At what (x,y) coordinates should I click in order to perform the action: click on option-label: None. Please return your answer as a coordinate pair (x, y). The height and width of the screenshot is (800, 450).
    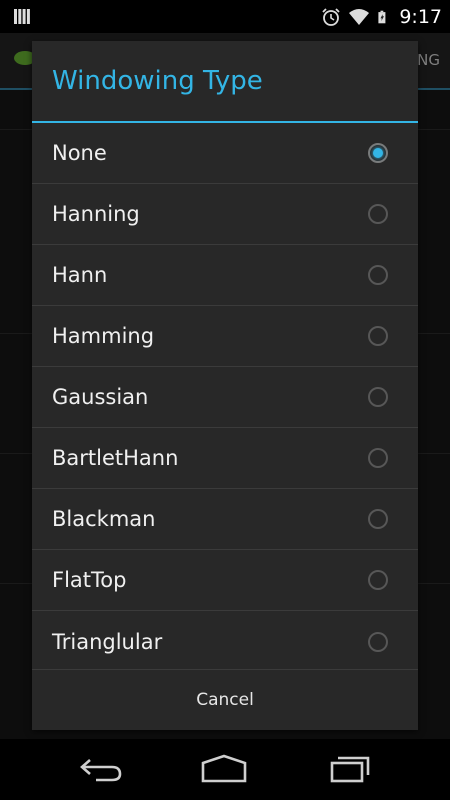
    Looking at the image, I should click on (79, 153).